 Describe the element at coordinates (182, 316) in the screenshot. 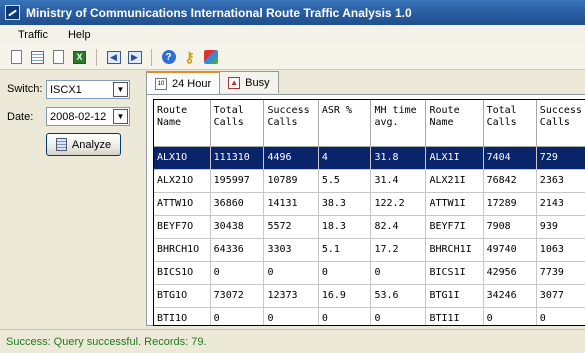

I see `table-cell: BTI1O` at that location.